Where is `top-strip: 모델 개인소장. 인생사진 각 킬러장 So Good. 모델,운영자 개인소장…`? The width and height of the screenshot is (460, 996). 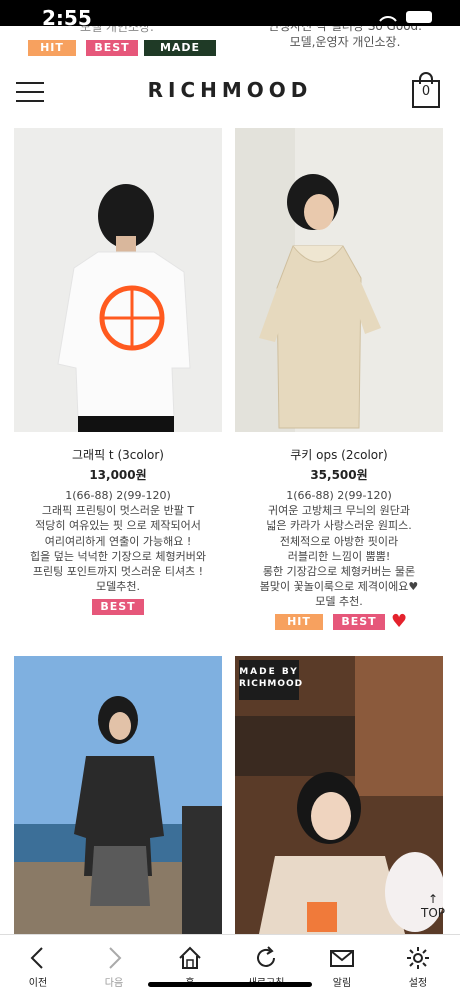 top-strip: 모델 개인소장. 인생사진 각 킬러장 So Good. 모델,운영자 개인소장… is located at coordinates (230, 43).